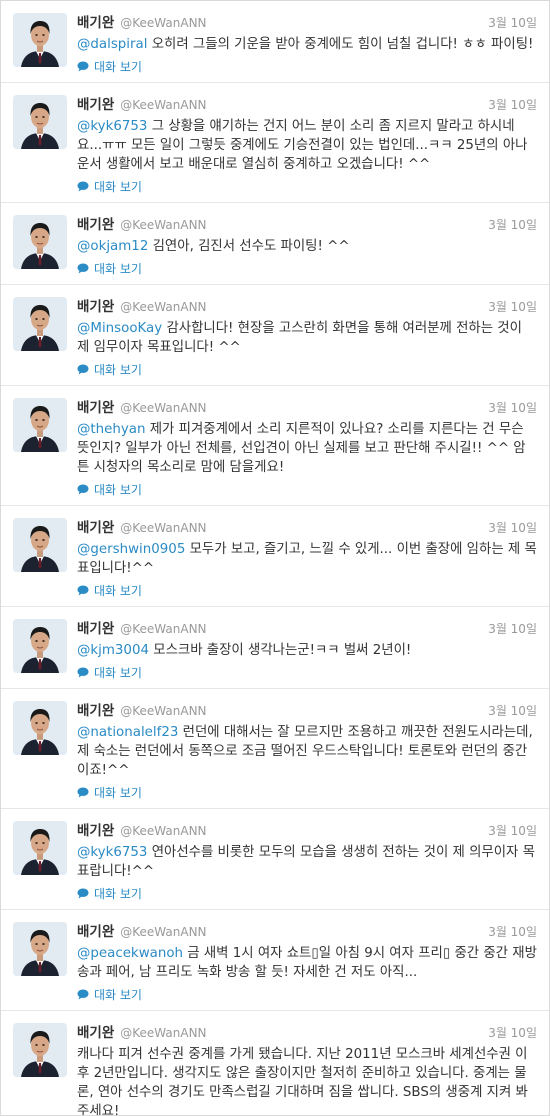 This screenshot has height=1116, width=550. Describe the element at coordinates (131, 549) in the screenshot. I see `mention-link: @gershwin0905` at that location.